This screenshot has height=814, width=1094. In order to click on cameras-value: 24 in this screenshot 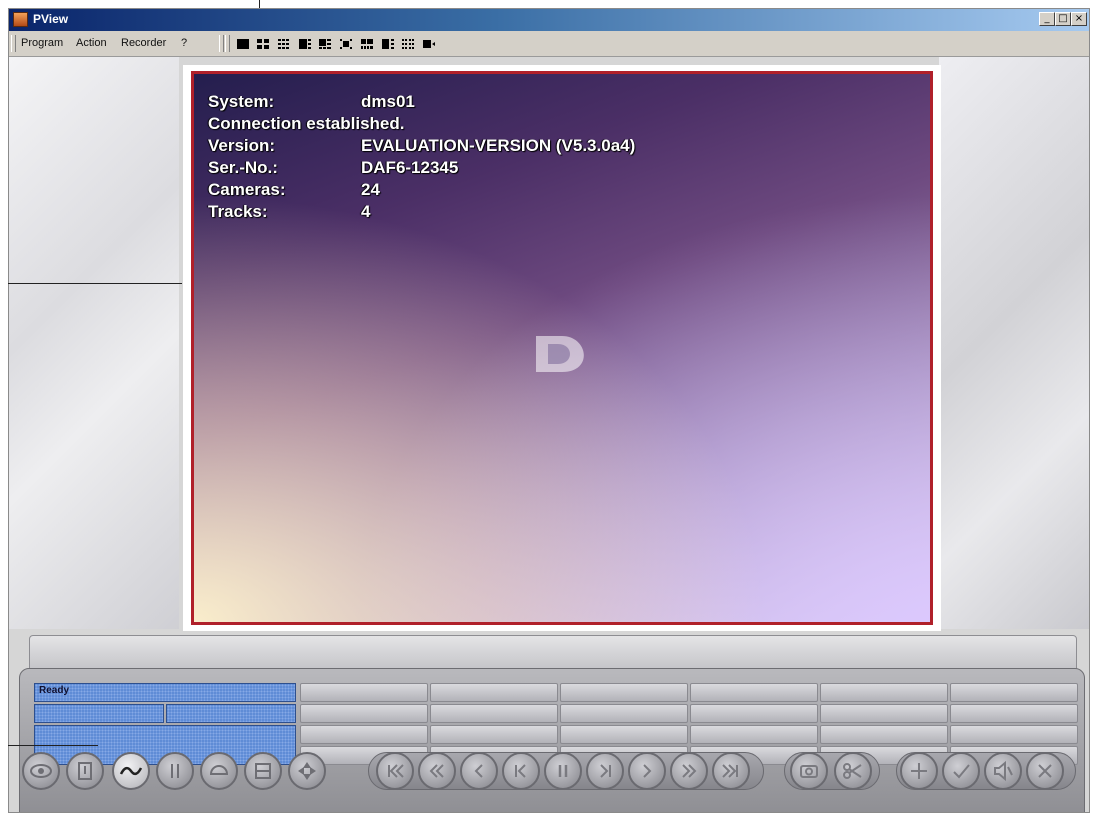, I will do `click(370, 189)`.